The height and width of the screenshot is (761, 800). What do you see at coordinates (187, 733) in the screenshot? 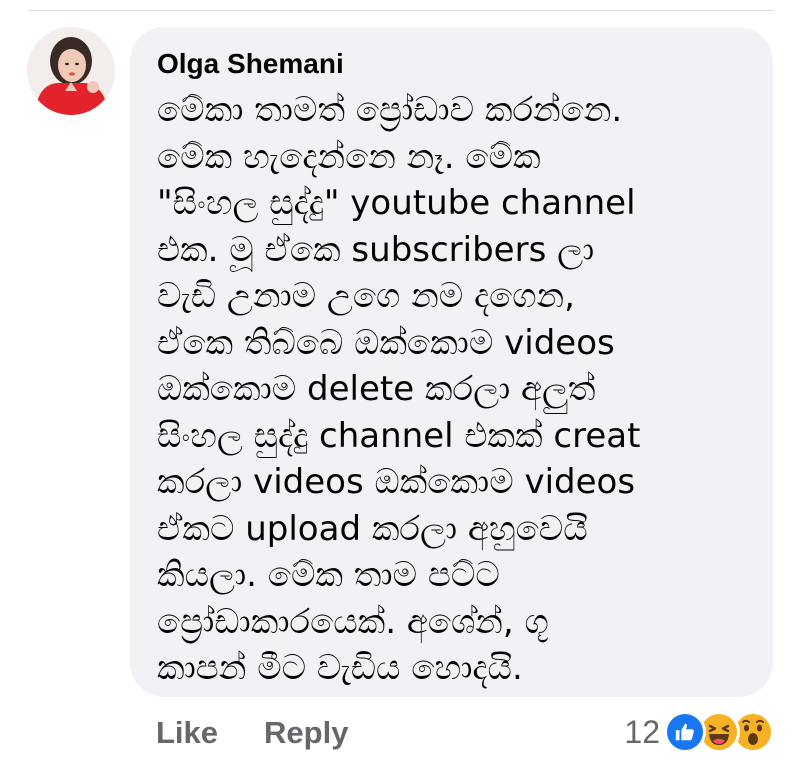
I see `like-button: Like` at bounding box center [187, 733].